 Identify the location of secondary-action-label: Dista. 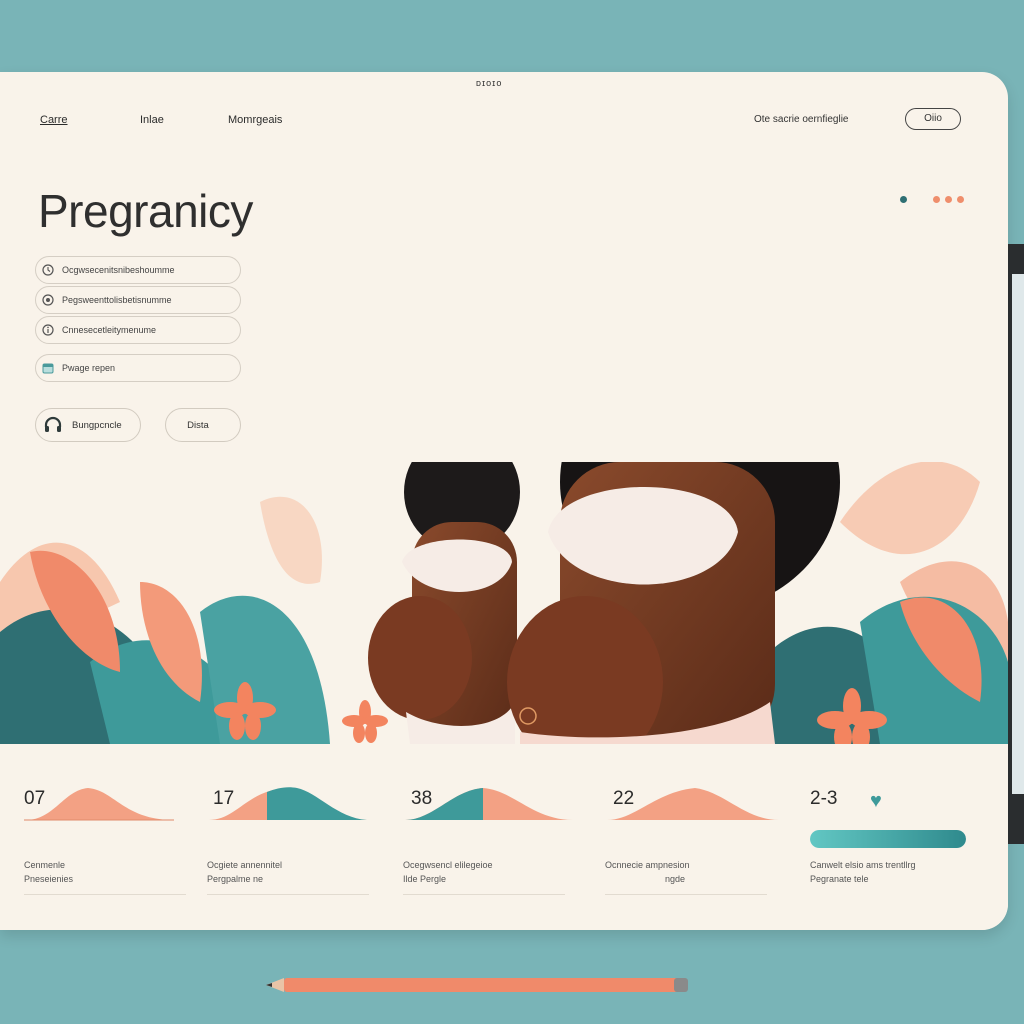
(198, 425).